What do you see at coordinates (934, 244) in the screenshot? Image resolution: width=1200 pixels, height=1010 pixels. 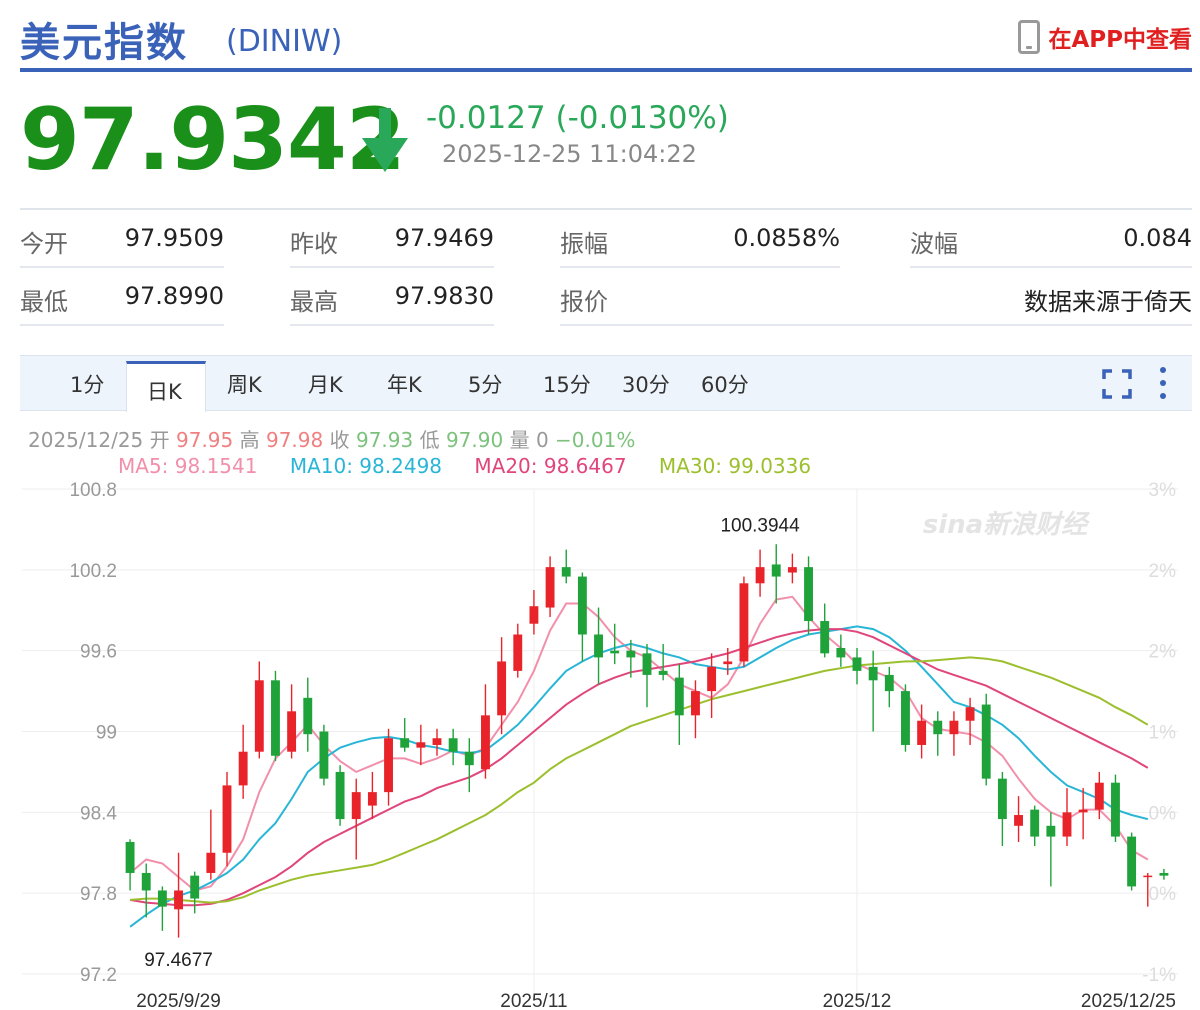 I see `stat-range-label: 波幅` at bounding box center [934, 244].